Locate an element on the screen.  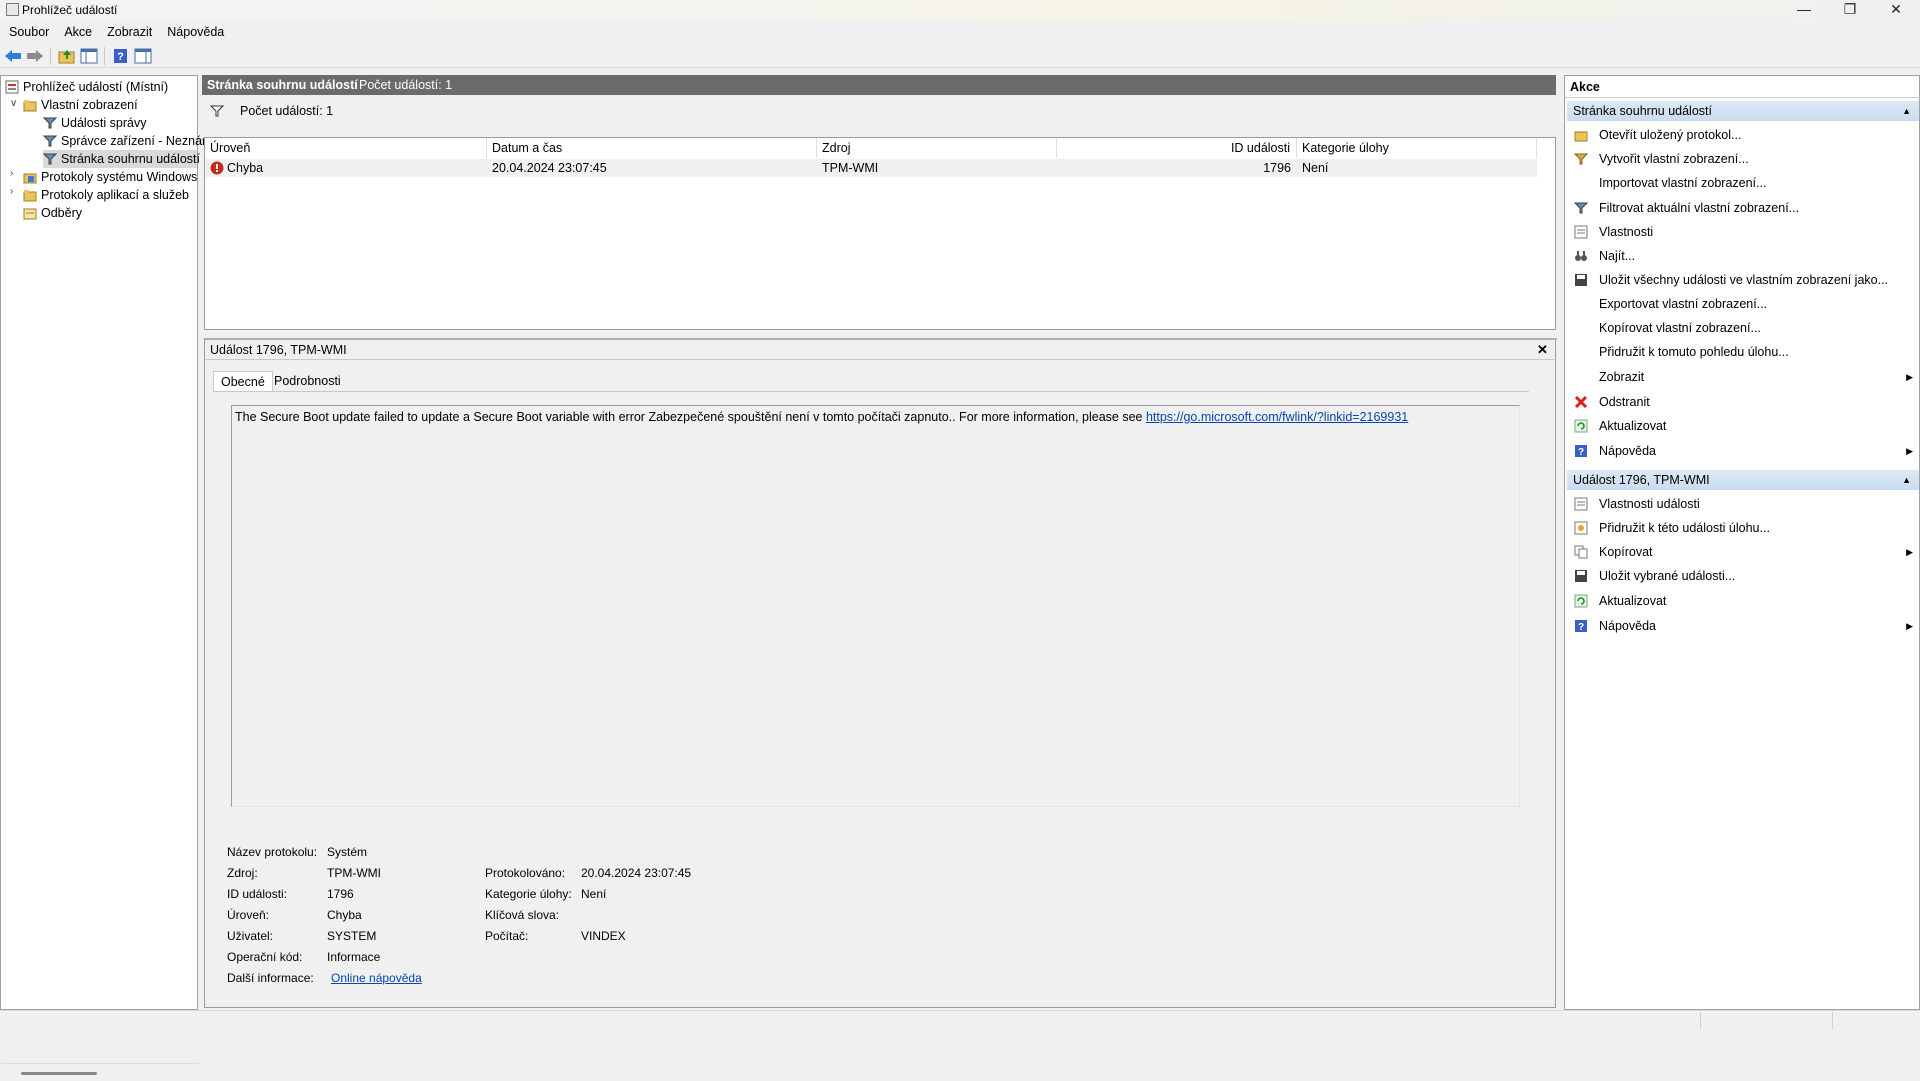
label-task-category: Kategorie úlohy: is located at coordinates (528, 894).